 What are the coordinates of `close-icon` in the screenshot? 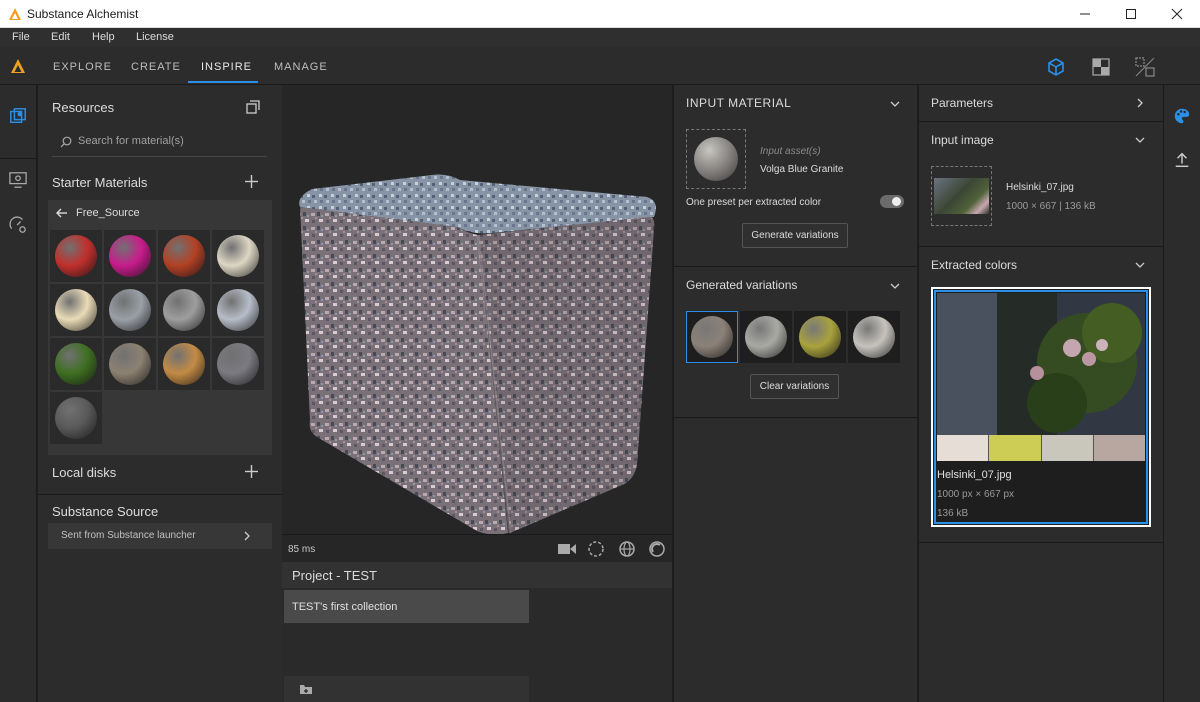 It's located at (1177, 14).